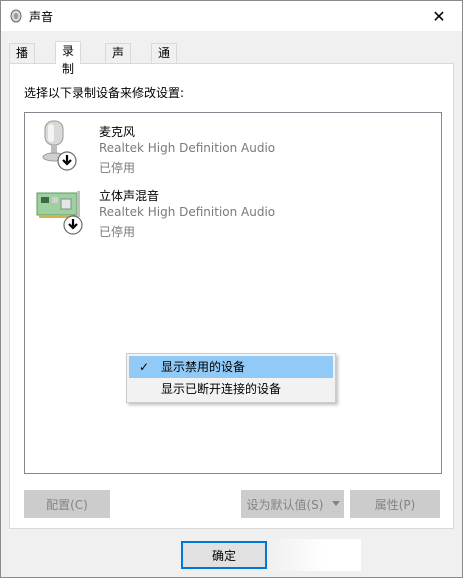  What do you see at coordinates (395, 504) in the screenshot?
I see `properties-button: 属性(P)` at bounding box center [395, 504].